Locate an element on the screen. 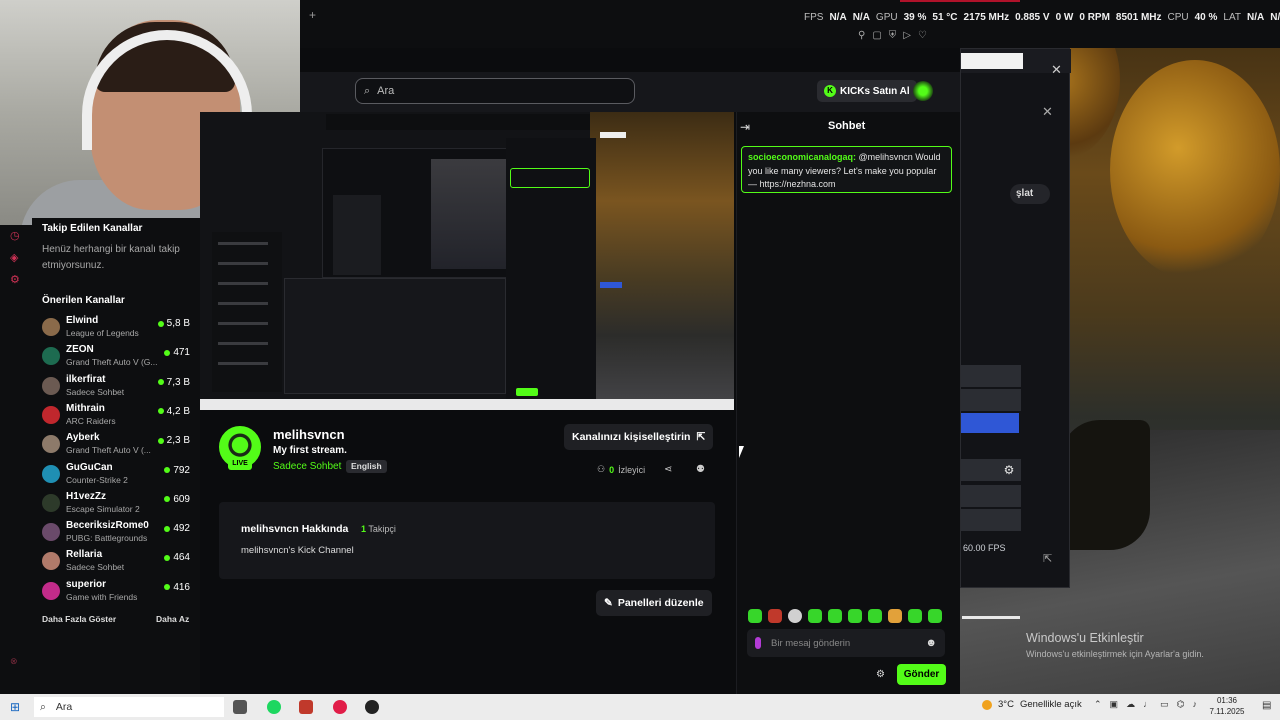 The image size is (1280, 720). customize-channel-button: Kanalınızı kişiselleştirin ⇱ is located at coordinates (639, 437).